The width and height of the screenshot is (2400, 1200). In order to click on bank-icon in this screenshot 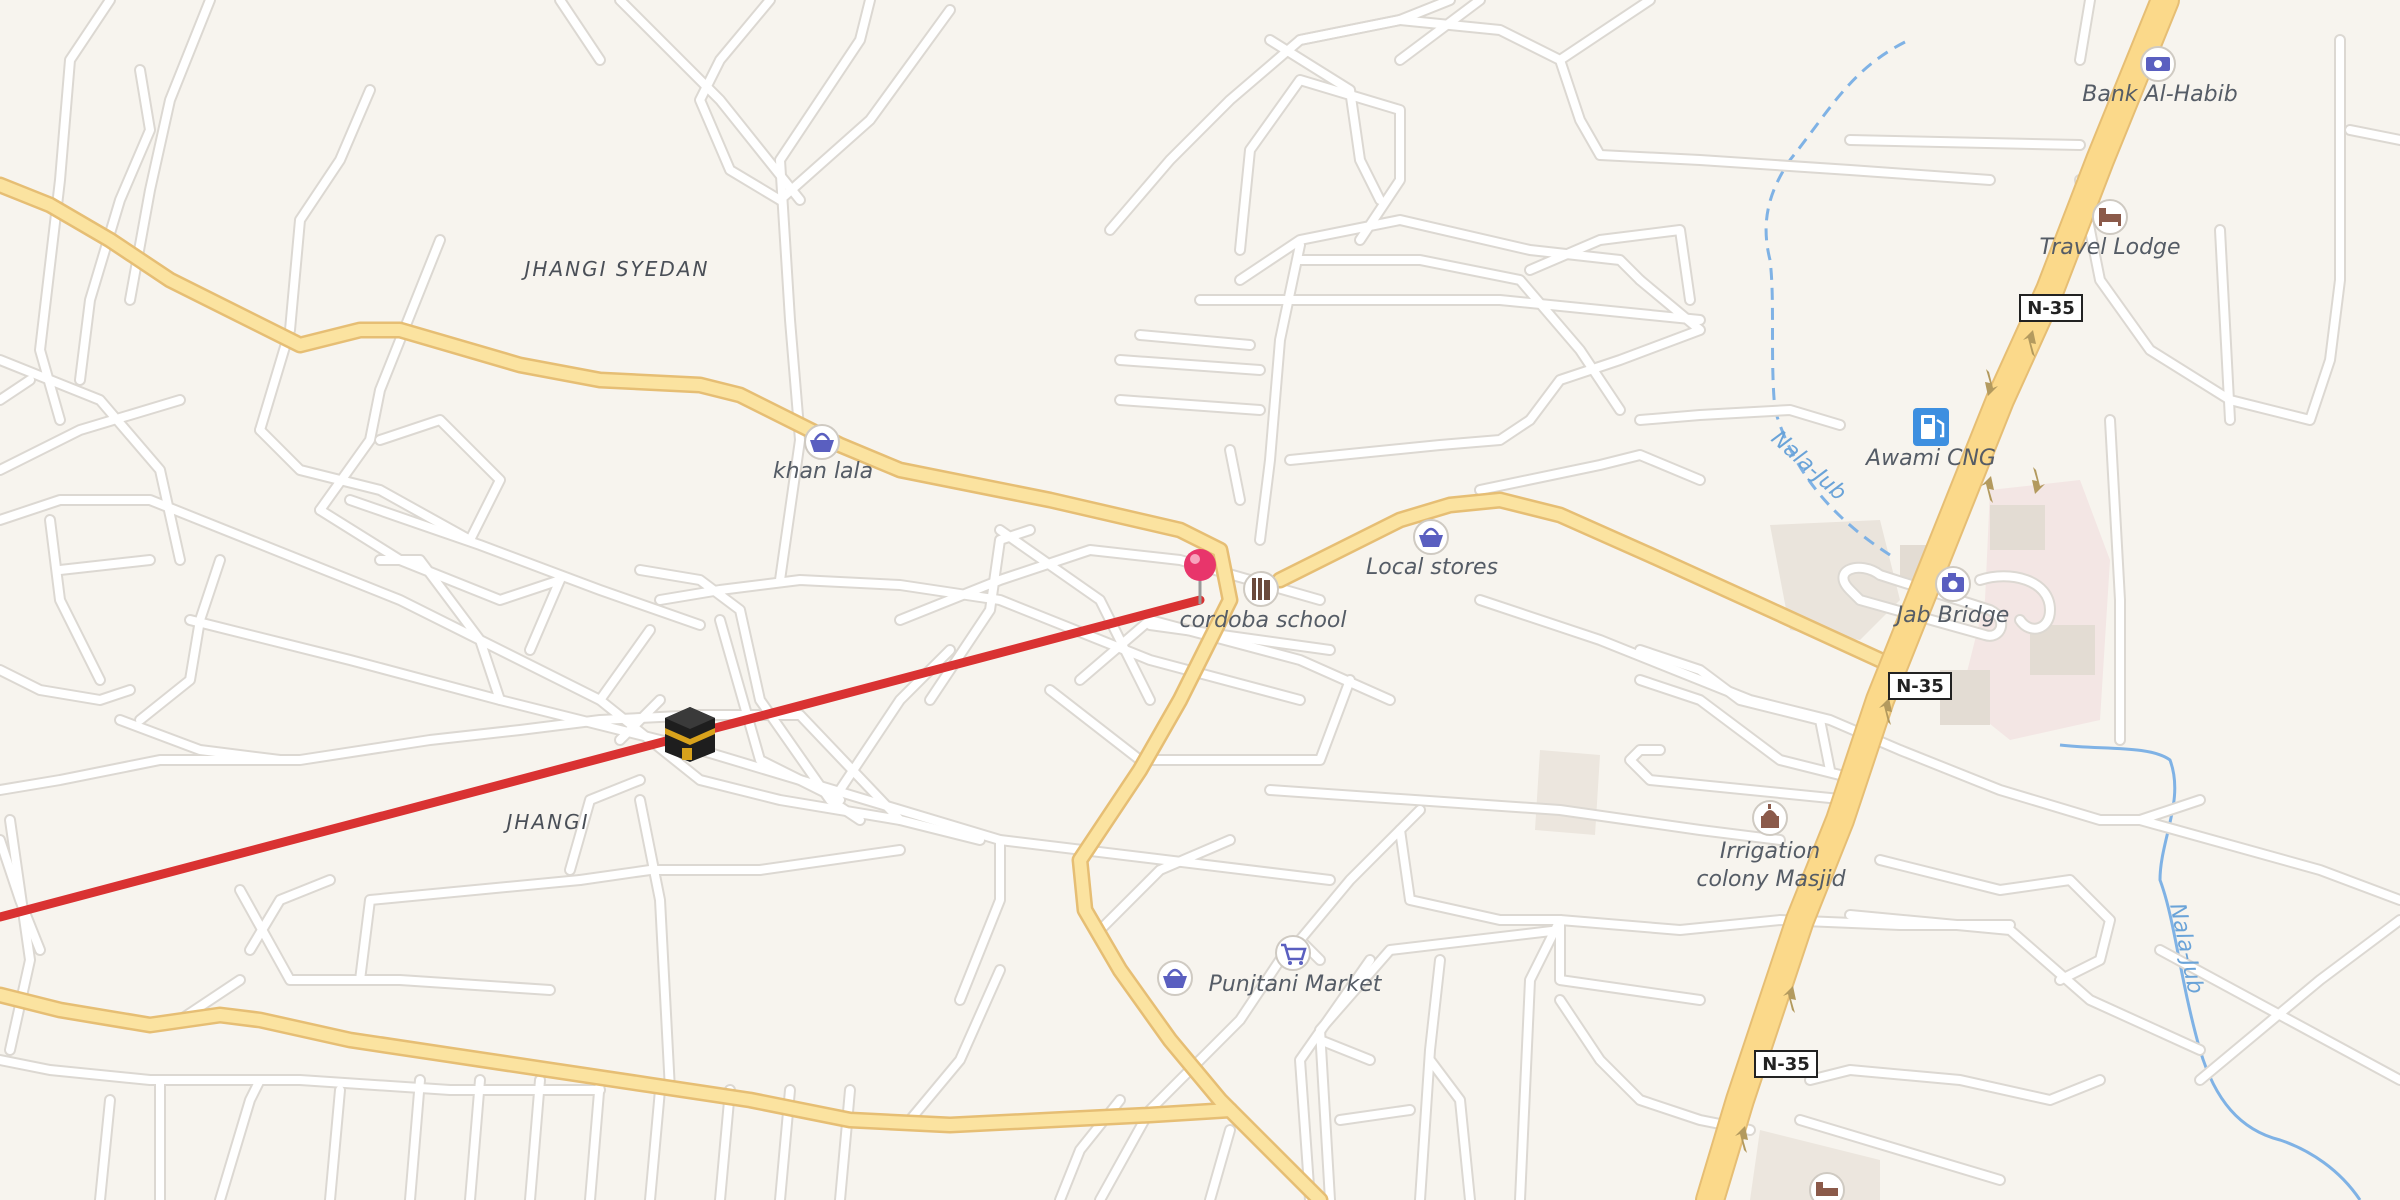, I will do `click(2158, 64)`.